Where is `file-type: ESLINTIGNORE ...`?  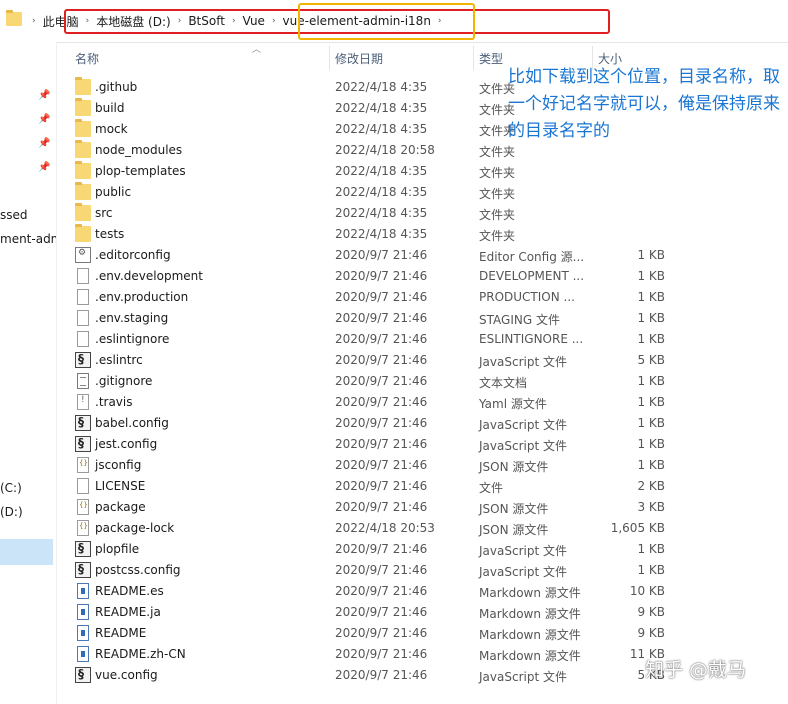
file-type: ESLINTIGNORE ... is located at coordinates (531, 339).